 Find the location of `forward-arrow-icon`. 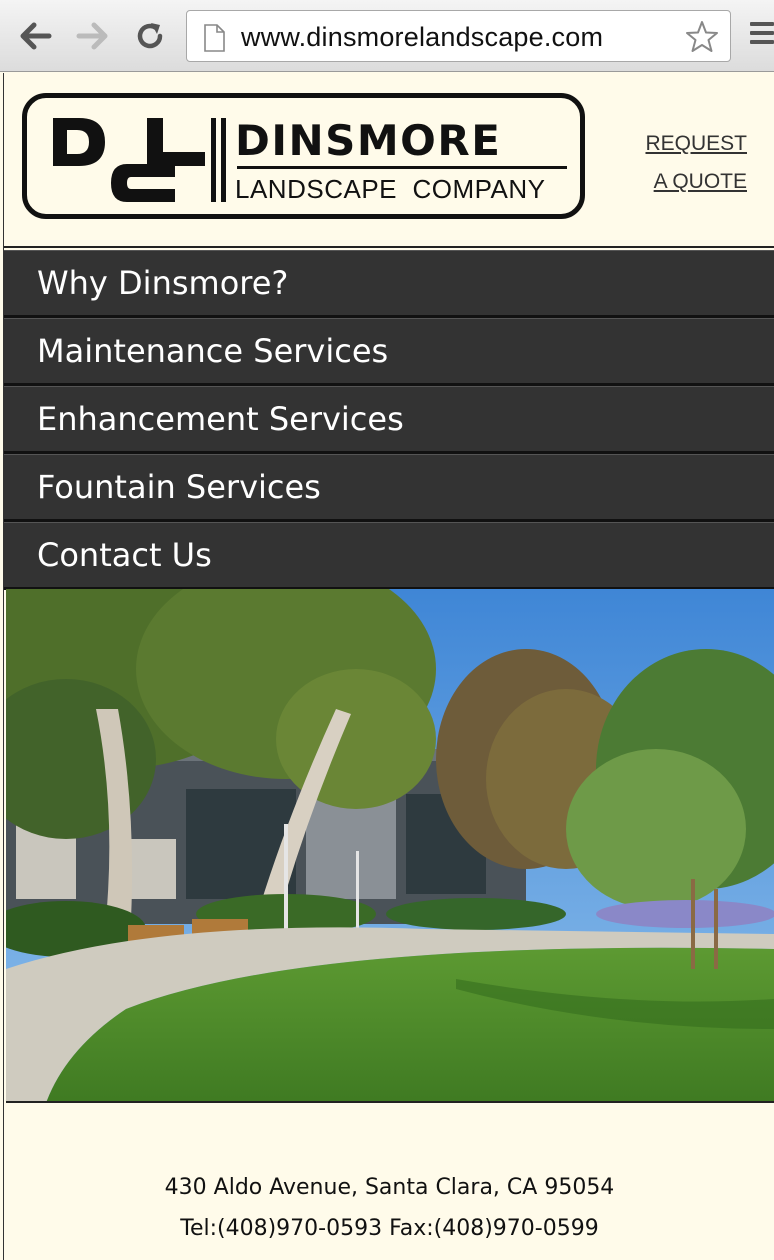

forward-arrow-icon is located at coordinates (92, 36).